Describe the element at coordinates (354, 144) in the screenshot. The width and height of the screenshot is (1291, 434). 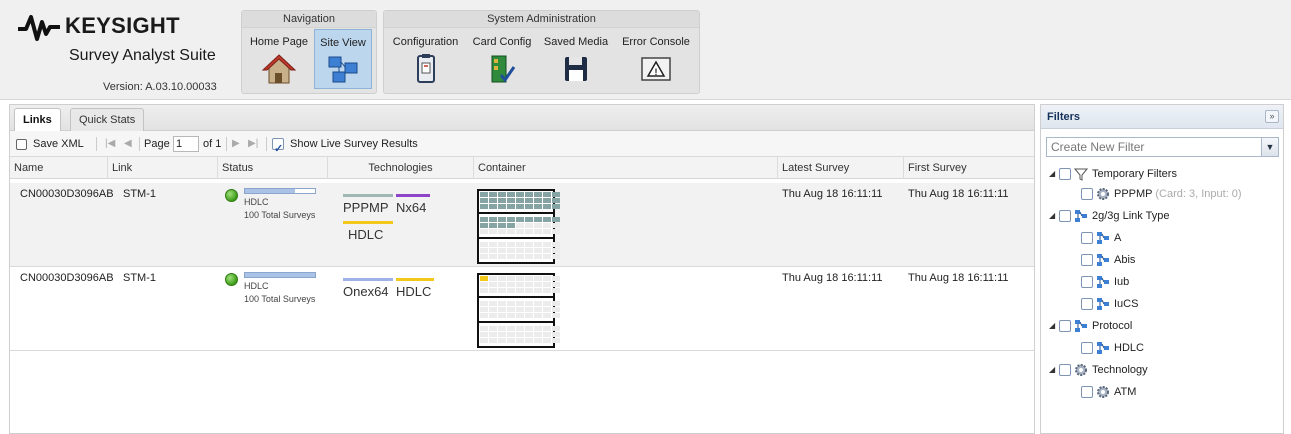
I see `show-live-label: Show Live Survey Results` at that location.